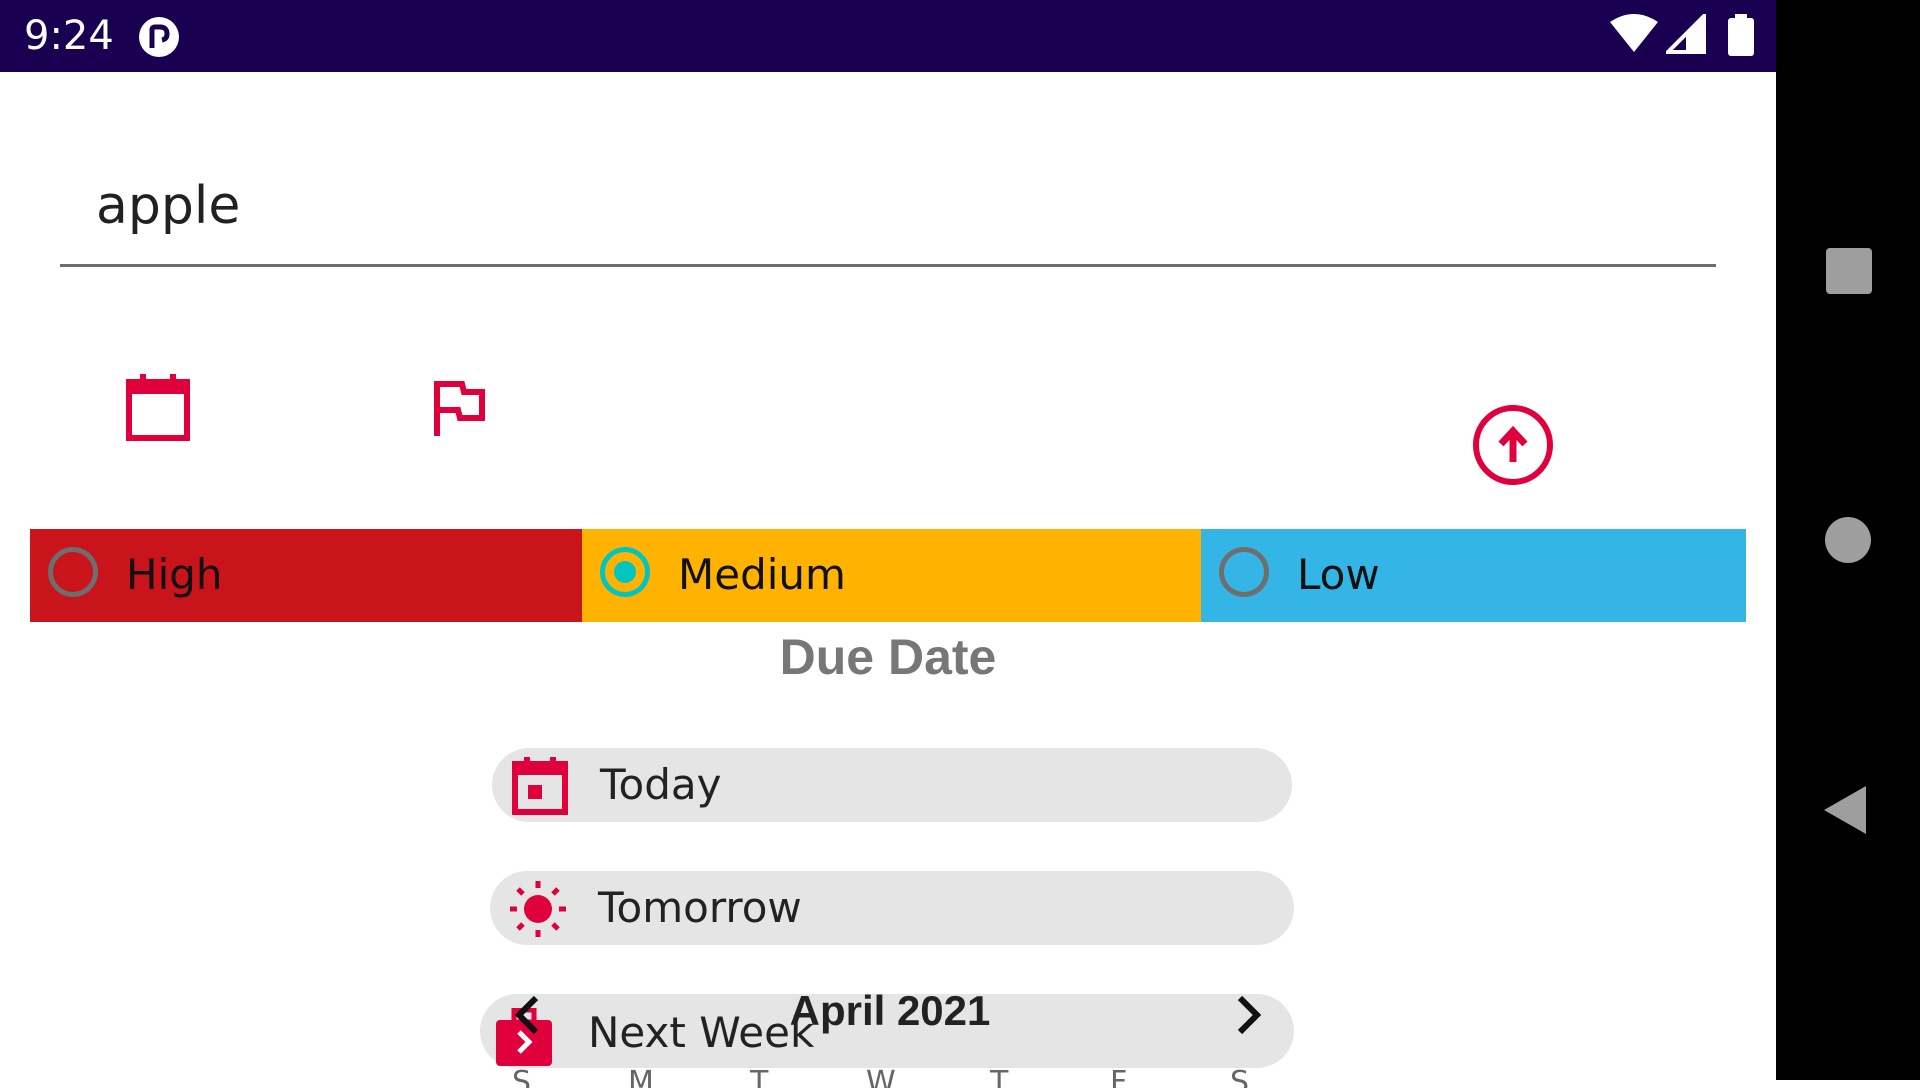  I want to click on priority-option-high: High, so click(306, 575).